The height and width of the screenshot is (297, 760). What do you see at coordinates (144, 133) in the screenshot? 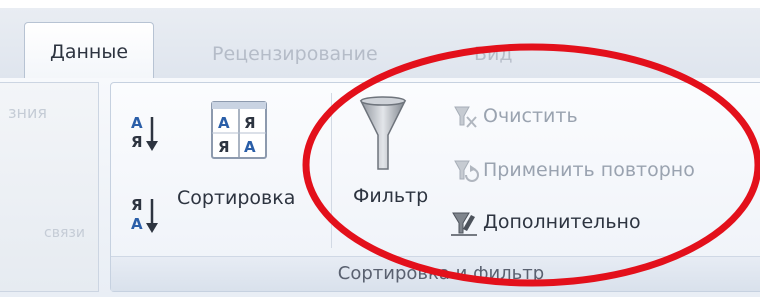
I see `sort-az-icon: А Я` at bounding box center [144, 133].